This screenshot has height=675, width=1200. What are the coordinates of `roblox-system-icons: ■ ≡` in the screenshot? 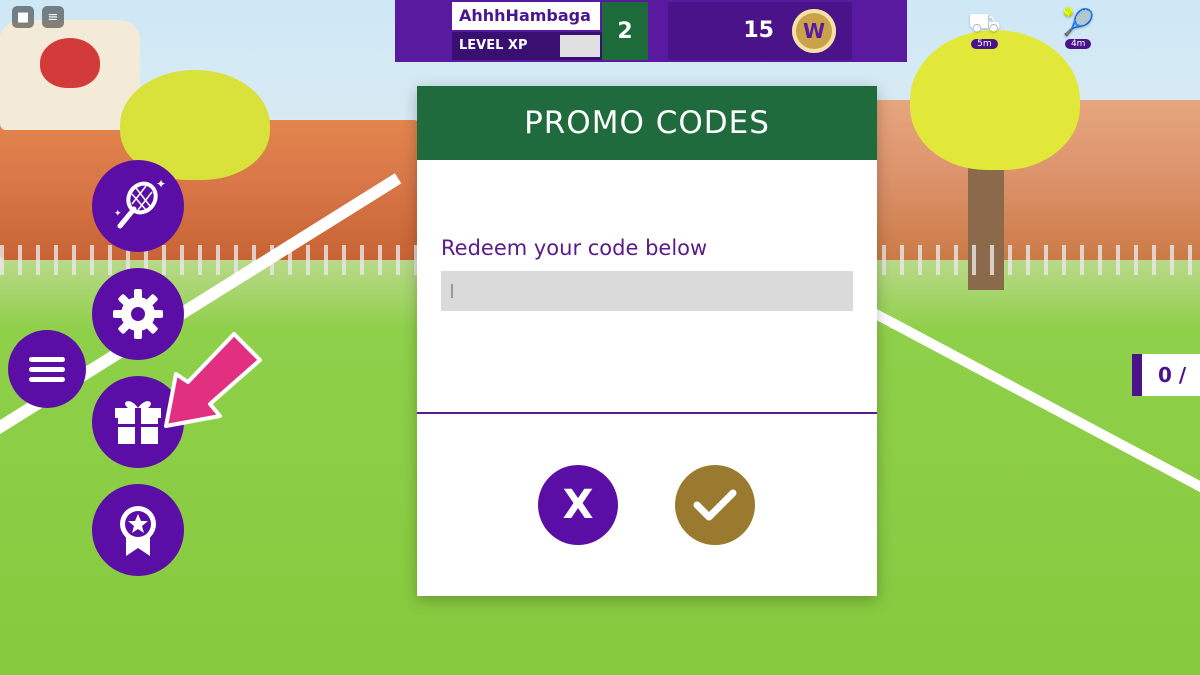 It's located at (38, 17).